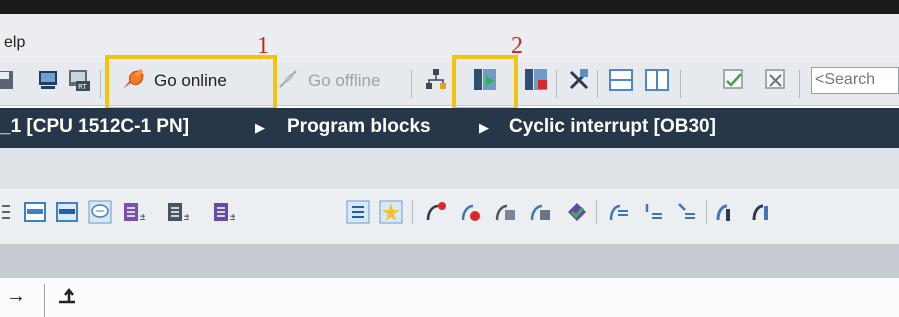 The height and width of the screenshot is (317, 899). I want to click on save-icon, so click(9, 80).